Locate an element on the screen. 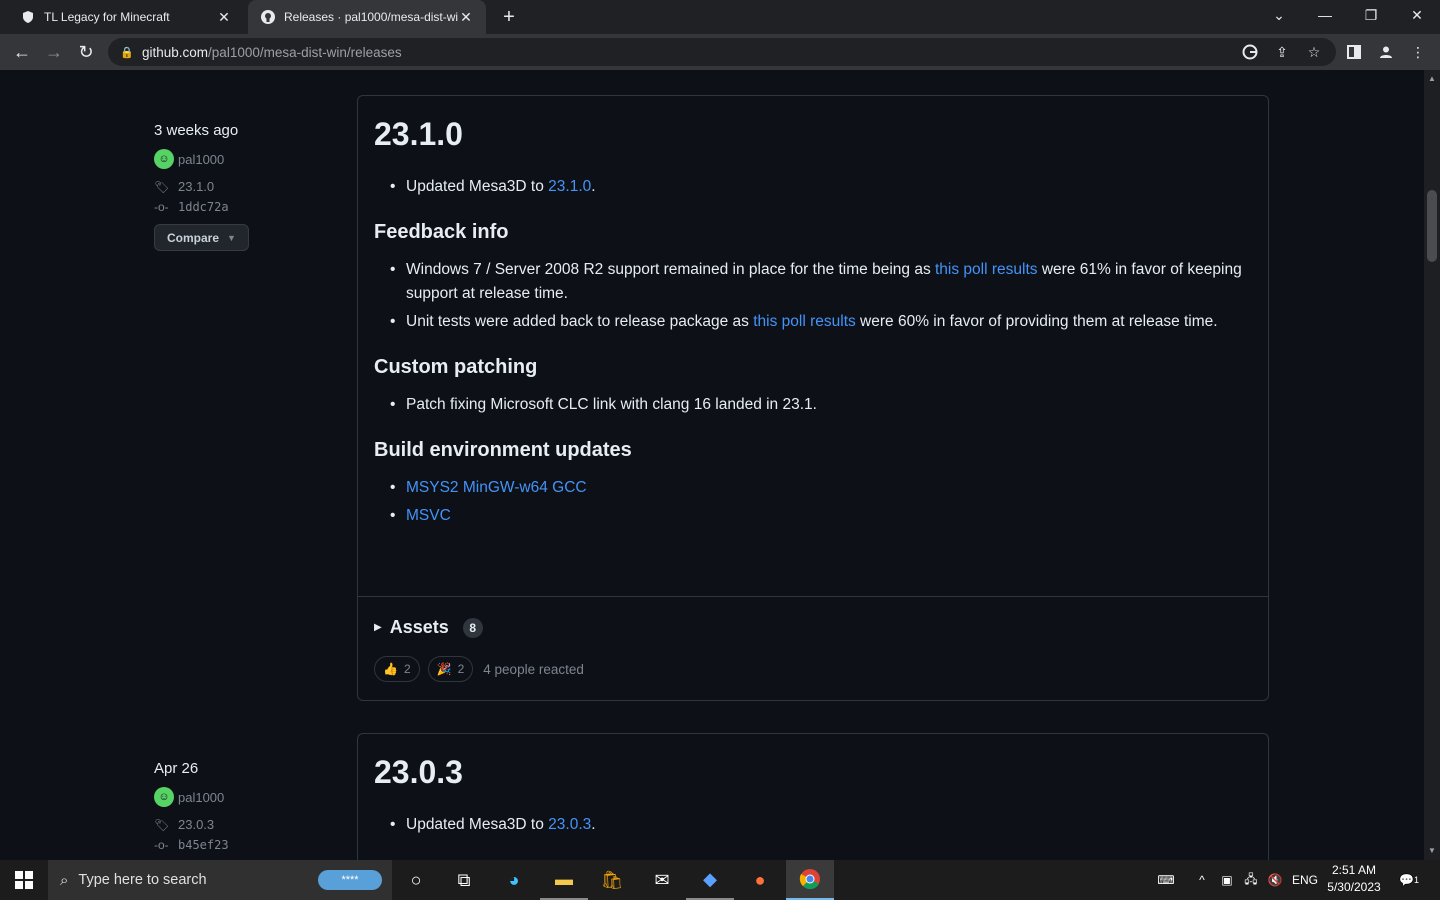 The height and width of the screenshot is (900, 1440). commit-row: -o- 1ddc72a is located at coordinates (244, 207).